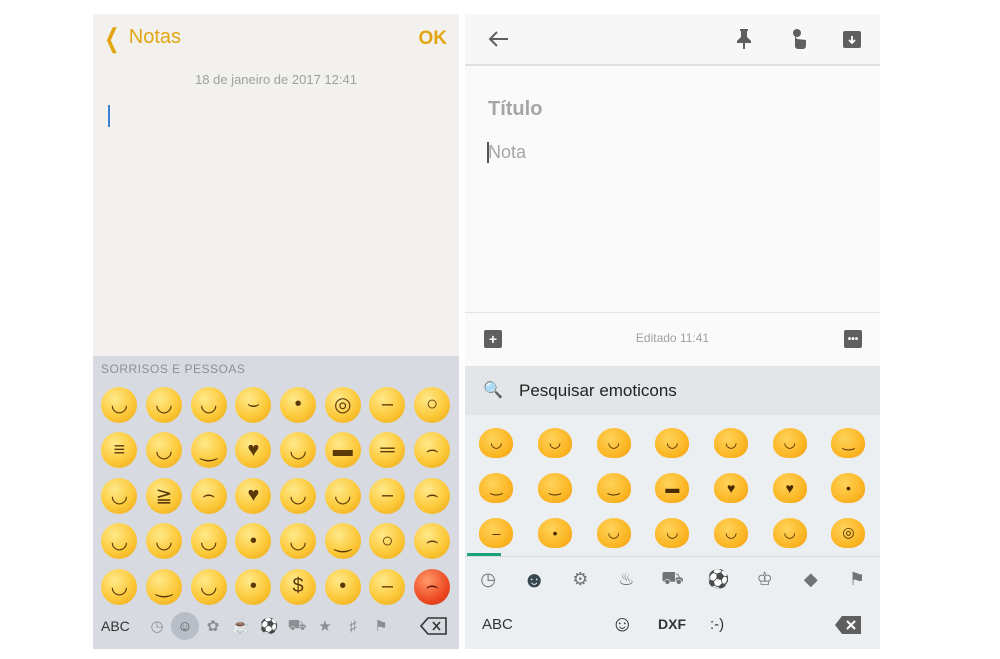 This screenshot has height=659, width=1000. What do you see at coordinates (432, 541) in the screenshot?
I see `emoji-confused: ⌢` at bounding box center [432, 541].